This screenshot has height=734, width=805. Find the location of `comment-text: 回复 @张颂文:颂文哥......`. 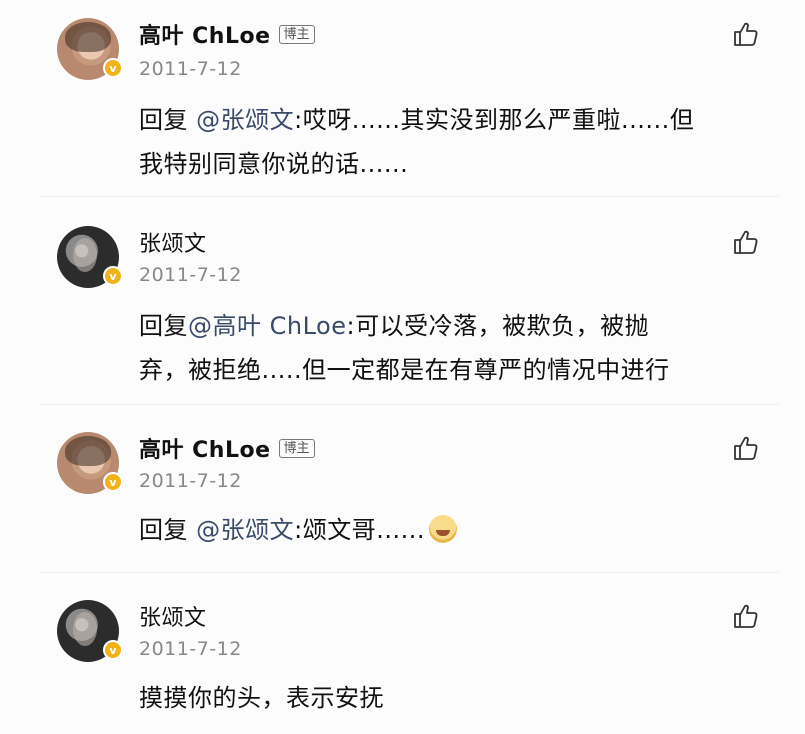

comment-text: 回复 @张颂文:颂文哥...... is located at coordinates (454, 530).